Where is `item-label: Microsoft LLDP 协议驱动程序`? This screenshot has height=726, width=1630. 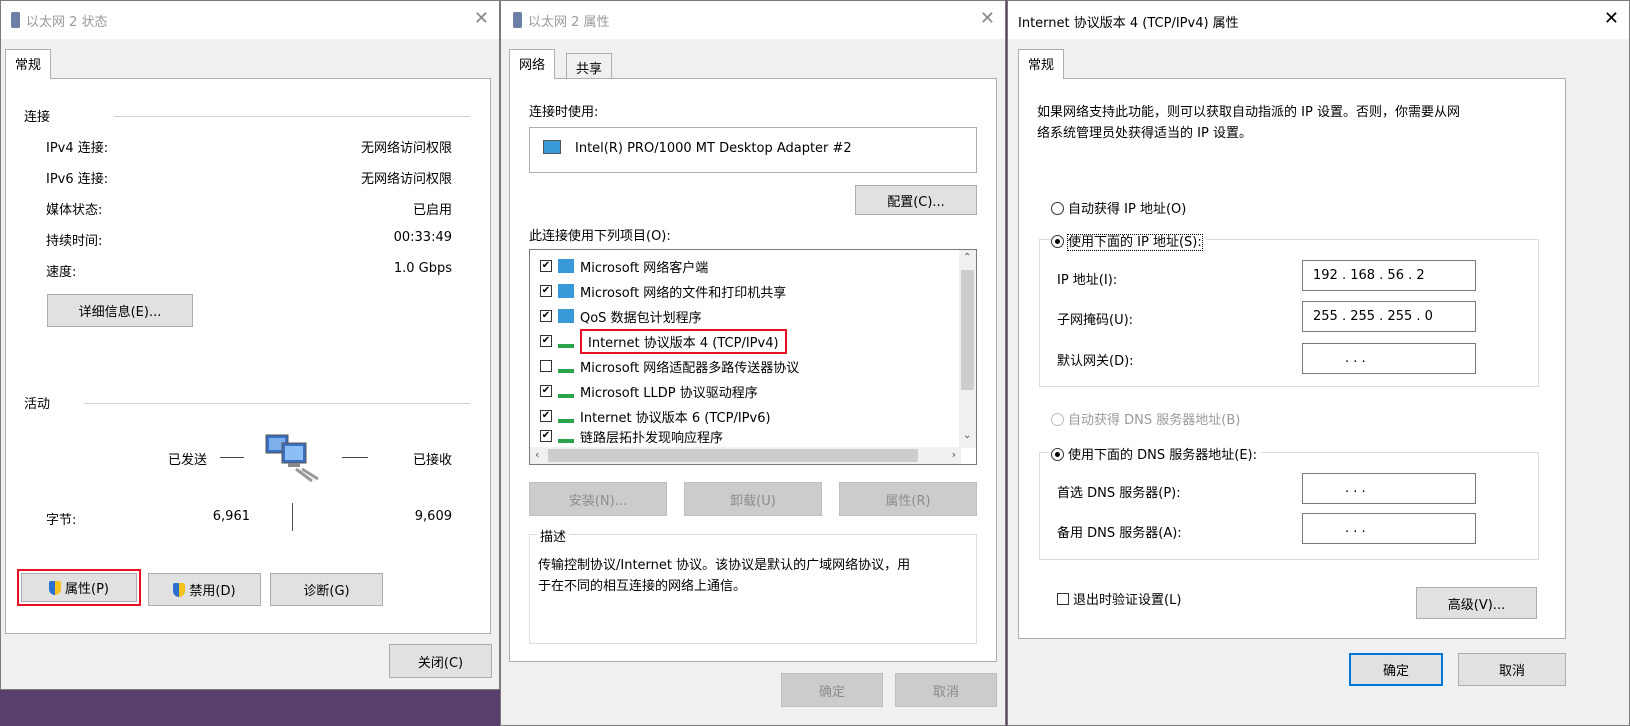 item-label: Microsoft LLDP 协议驱动程序 is located at coordinates (669, 393).